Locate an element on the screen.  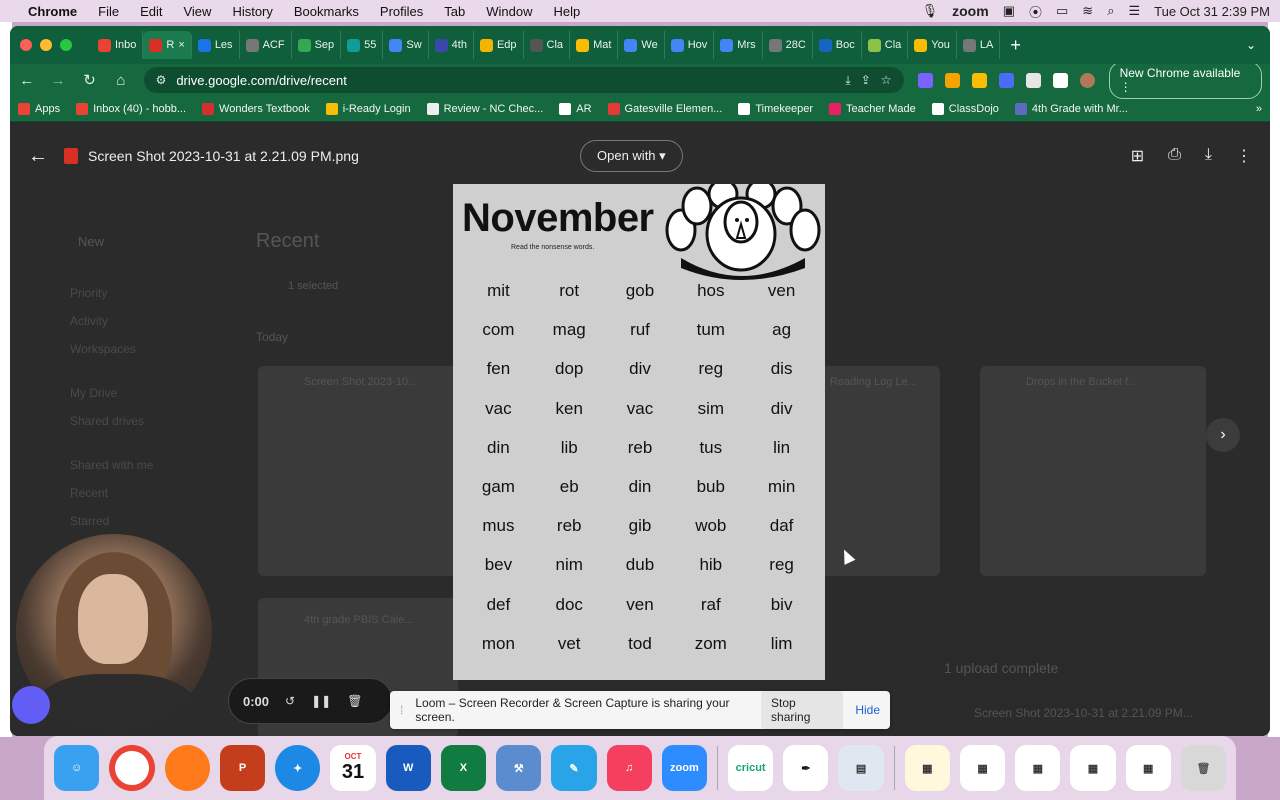
menu-window: Window is located at coordinates (509, 11).